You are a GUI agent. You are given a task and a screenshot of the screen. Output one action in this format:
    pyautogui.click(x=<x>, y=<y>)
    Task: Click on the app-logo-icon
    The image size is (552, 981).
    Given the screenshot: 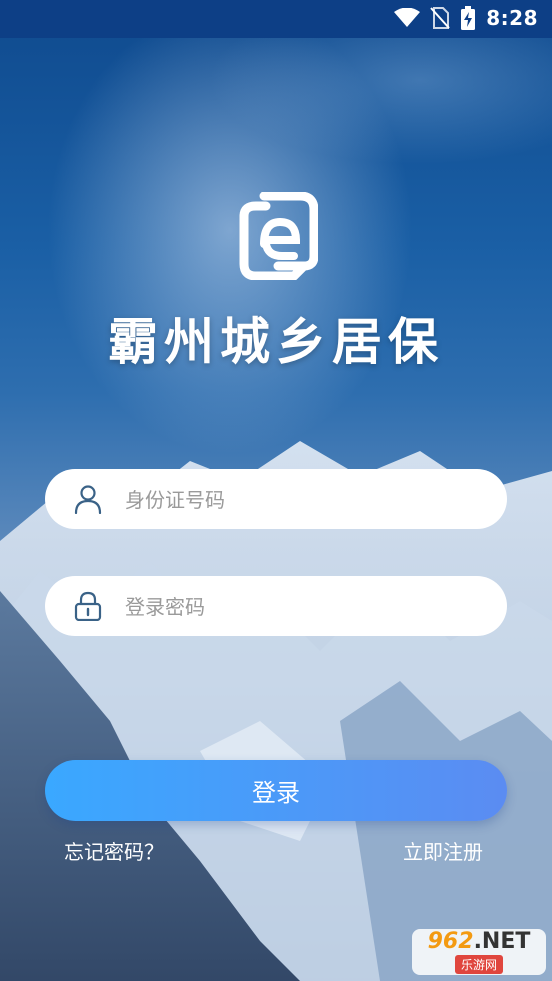 What is the action you would take?
    pyautogui.click(x=278, y=236)
    